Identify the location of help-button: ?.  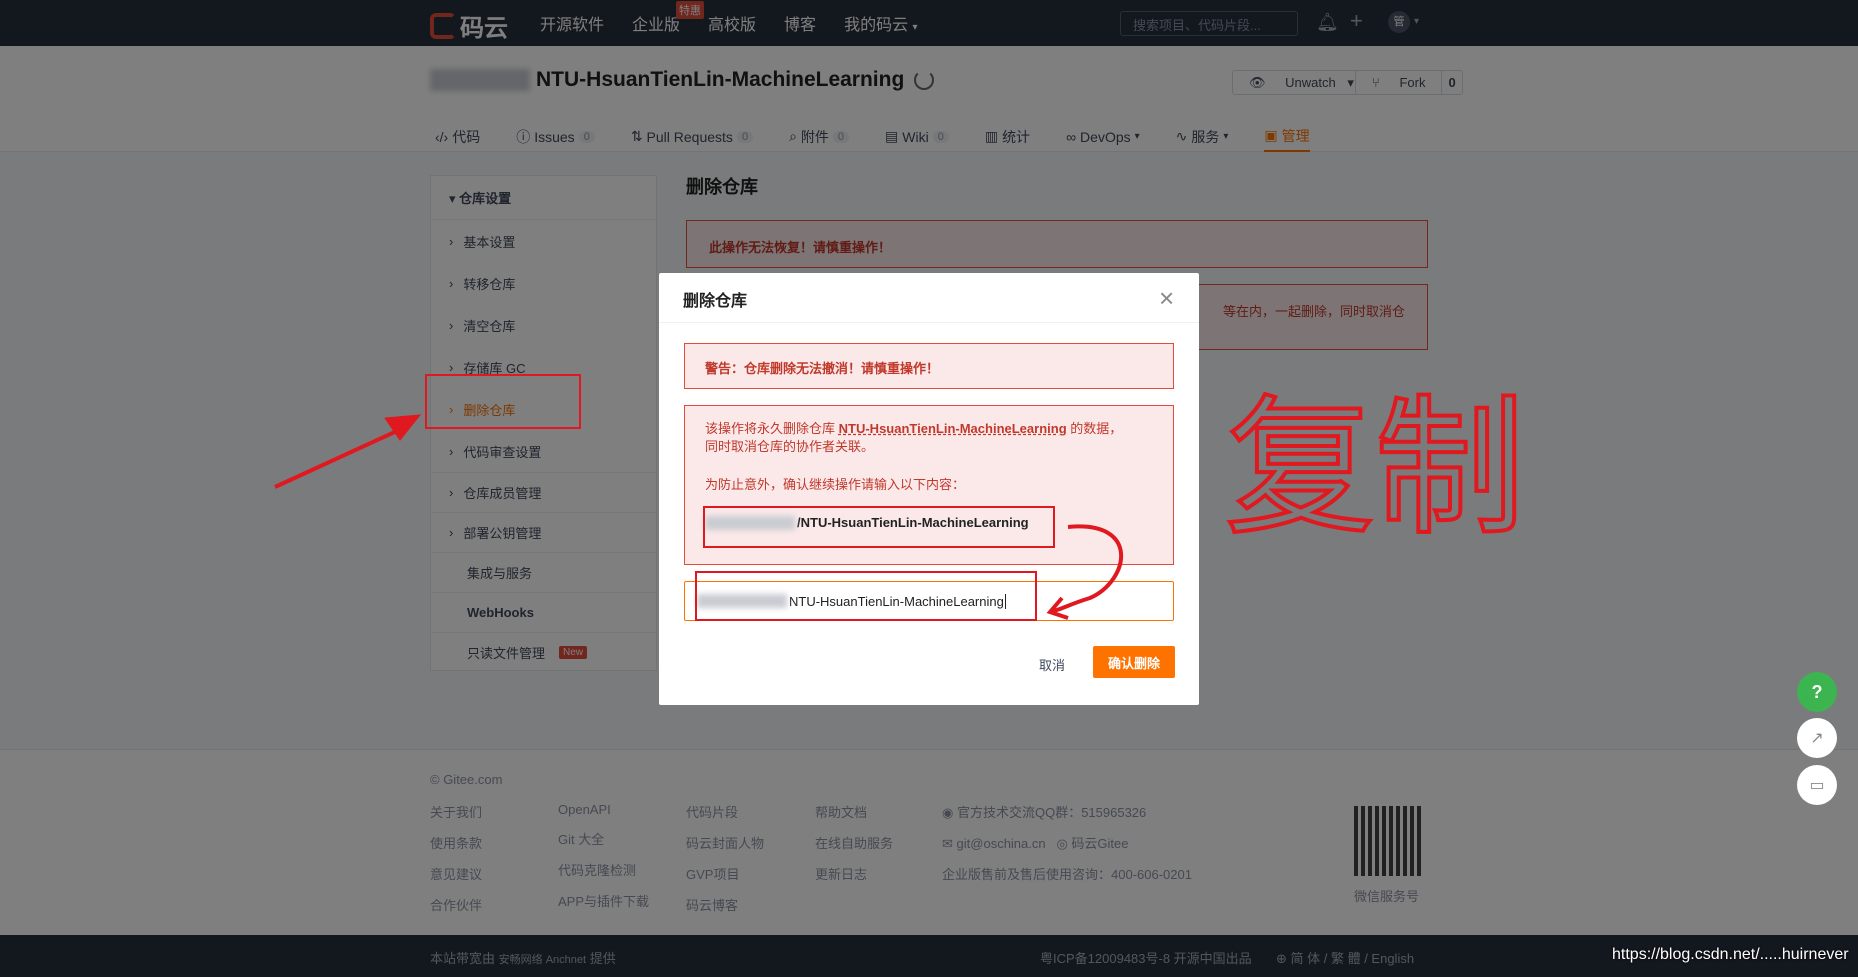
(1817, 692).